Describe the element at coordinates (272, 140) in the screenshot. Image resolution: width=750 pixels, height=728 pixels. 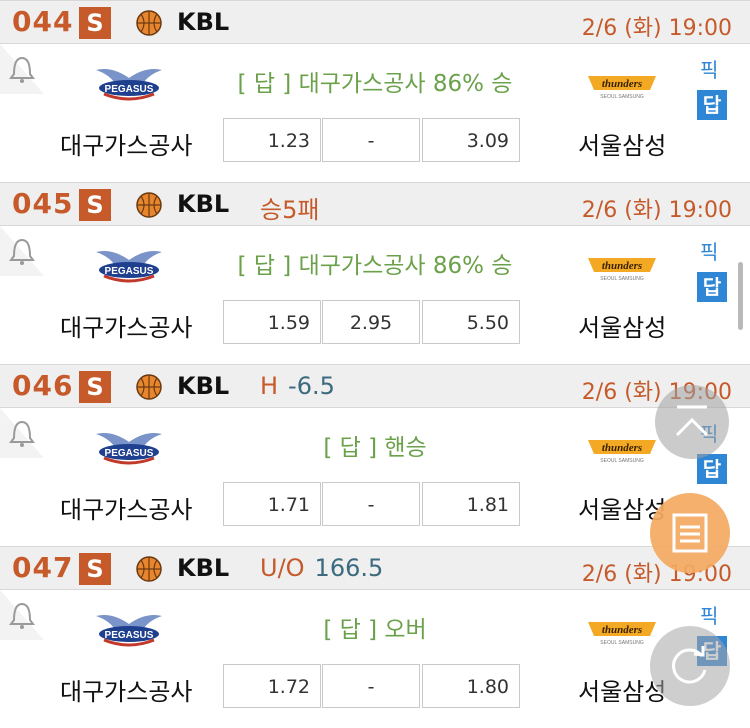
I see `odds-home: 1.23` at that location.